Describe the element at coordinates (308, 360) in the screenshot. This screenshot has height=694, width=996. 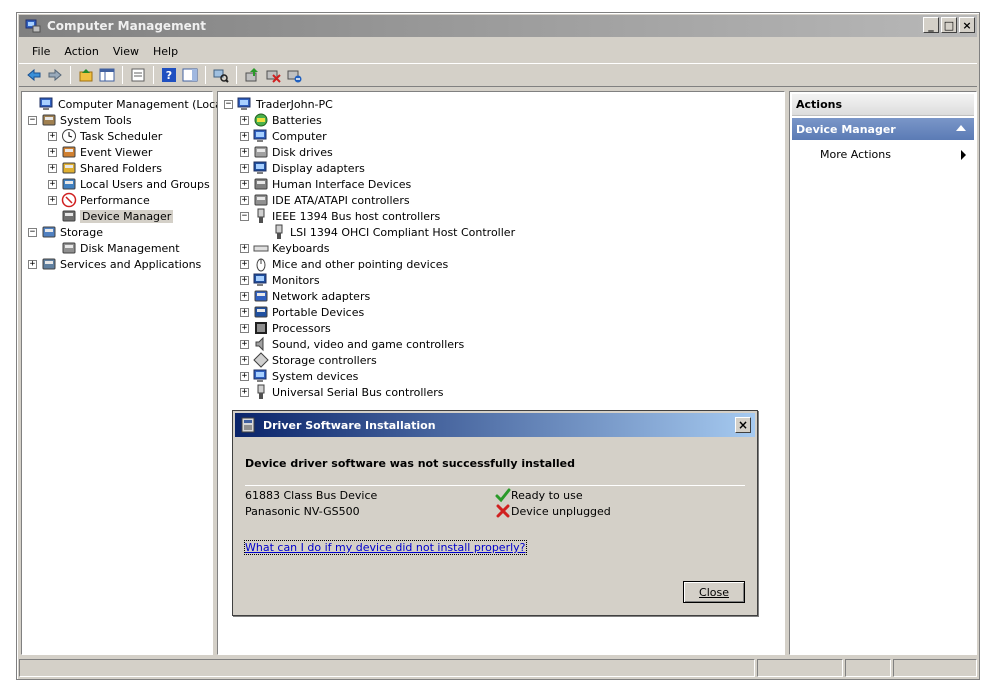
I see `device-category: + Storage controllers` at that location.